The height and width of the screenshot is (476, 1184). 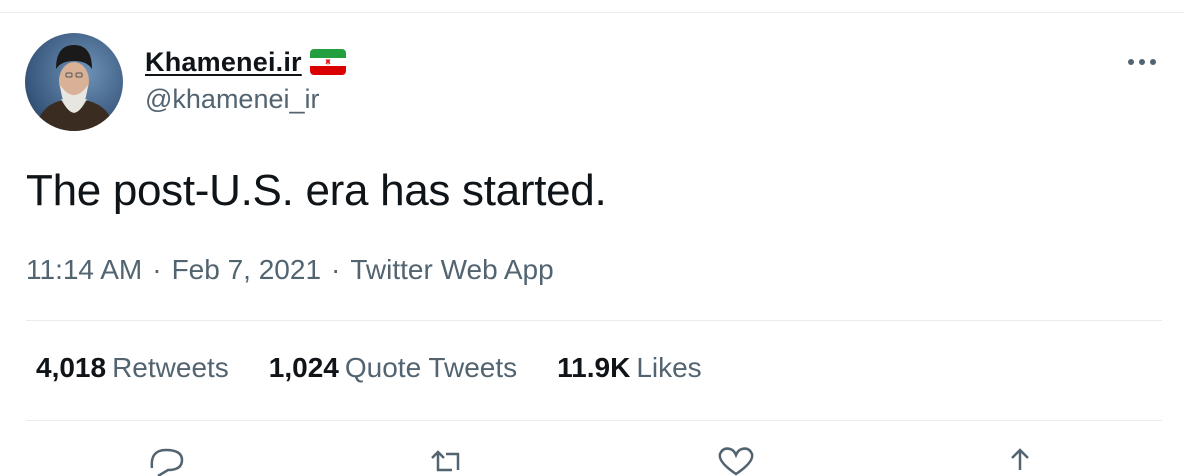 I want to click on stats-divider-bottom, so click(x=594, y=420).